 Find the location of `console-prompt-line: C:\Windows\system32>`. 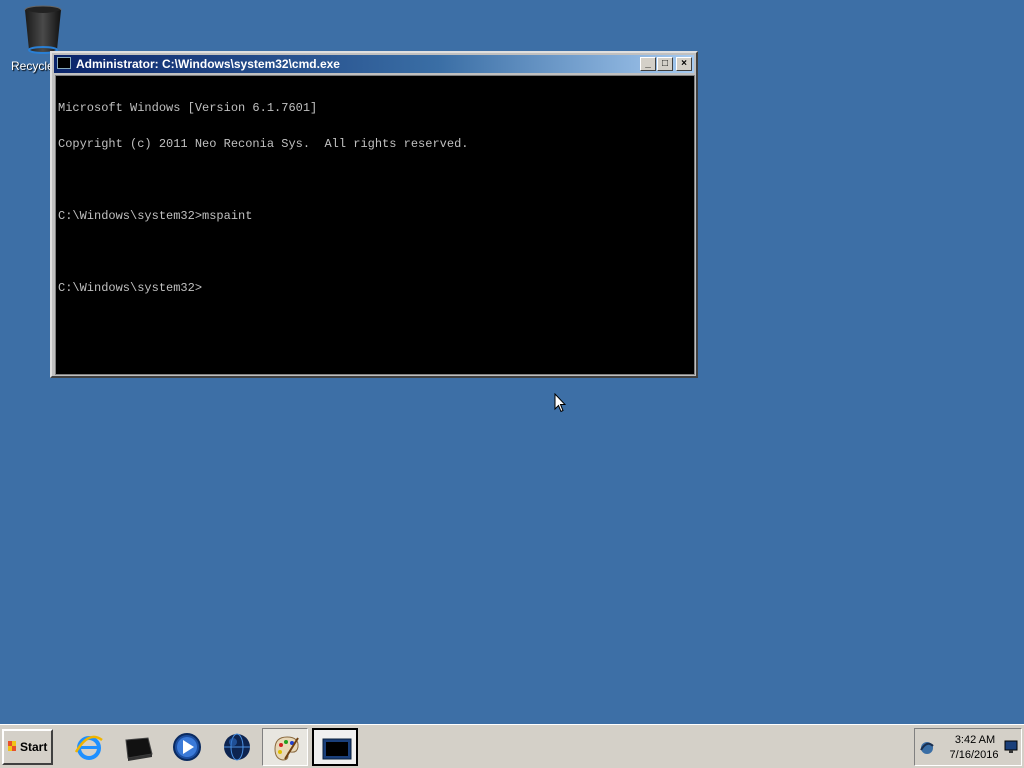

console-prompt-line: C:\Windows\system32> is located at coordinates (376, 288).